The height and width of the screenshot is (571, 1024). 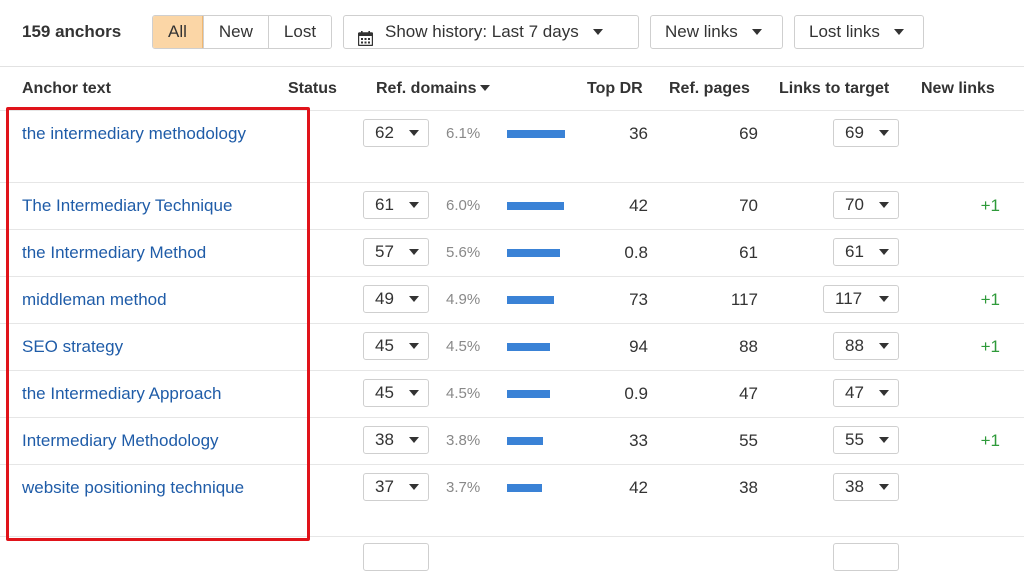 I want to click on new-links-dropdown: New links, so click(x=716, y=32).